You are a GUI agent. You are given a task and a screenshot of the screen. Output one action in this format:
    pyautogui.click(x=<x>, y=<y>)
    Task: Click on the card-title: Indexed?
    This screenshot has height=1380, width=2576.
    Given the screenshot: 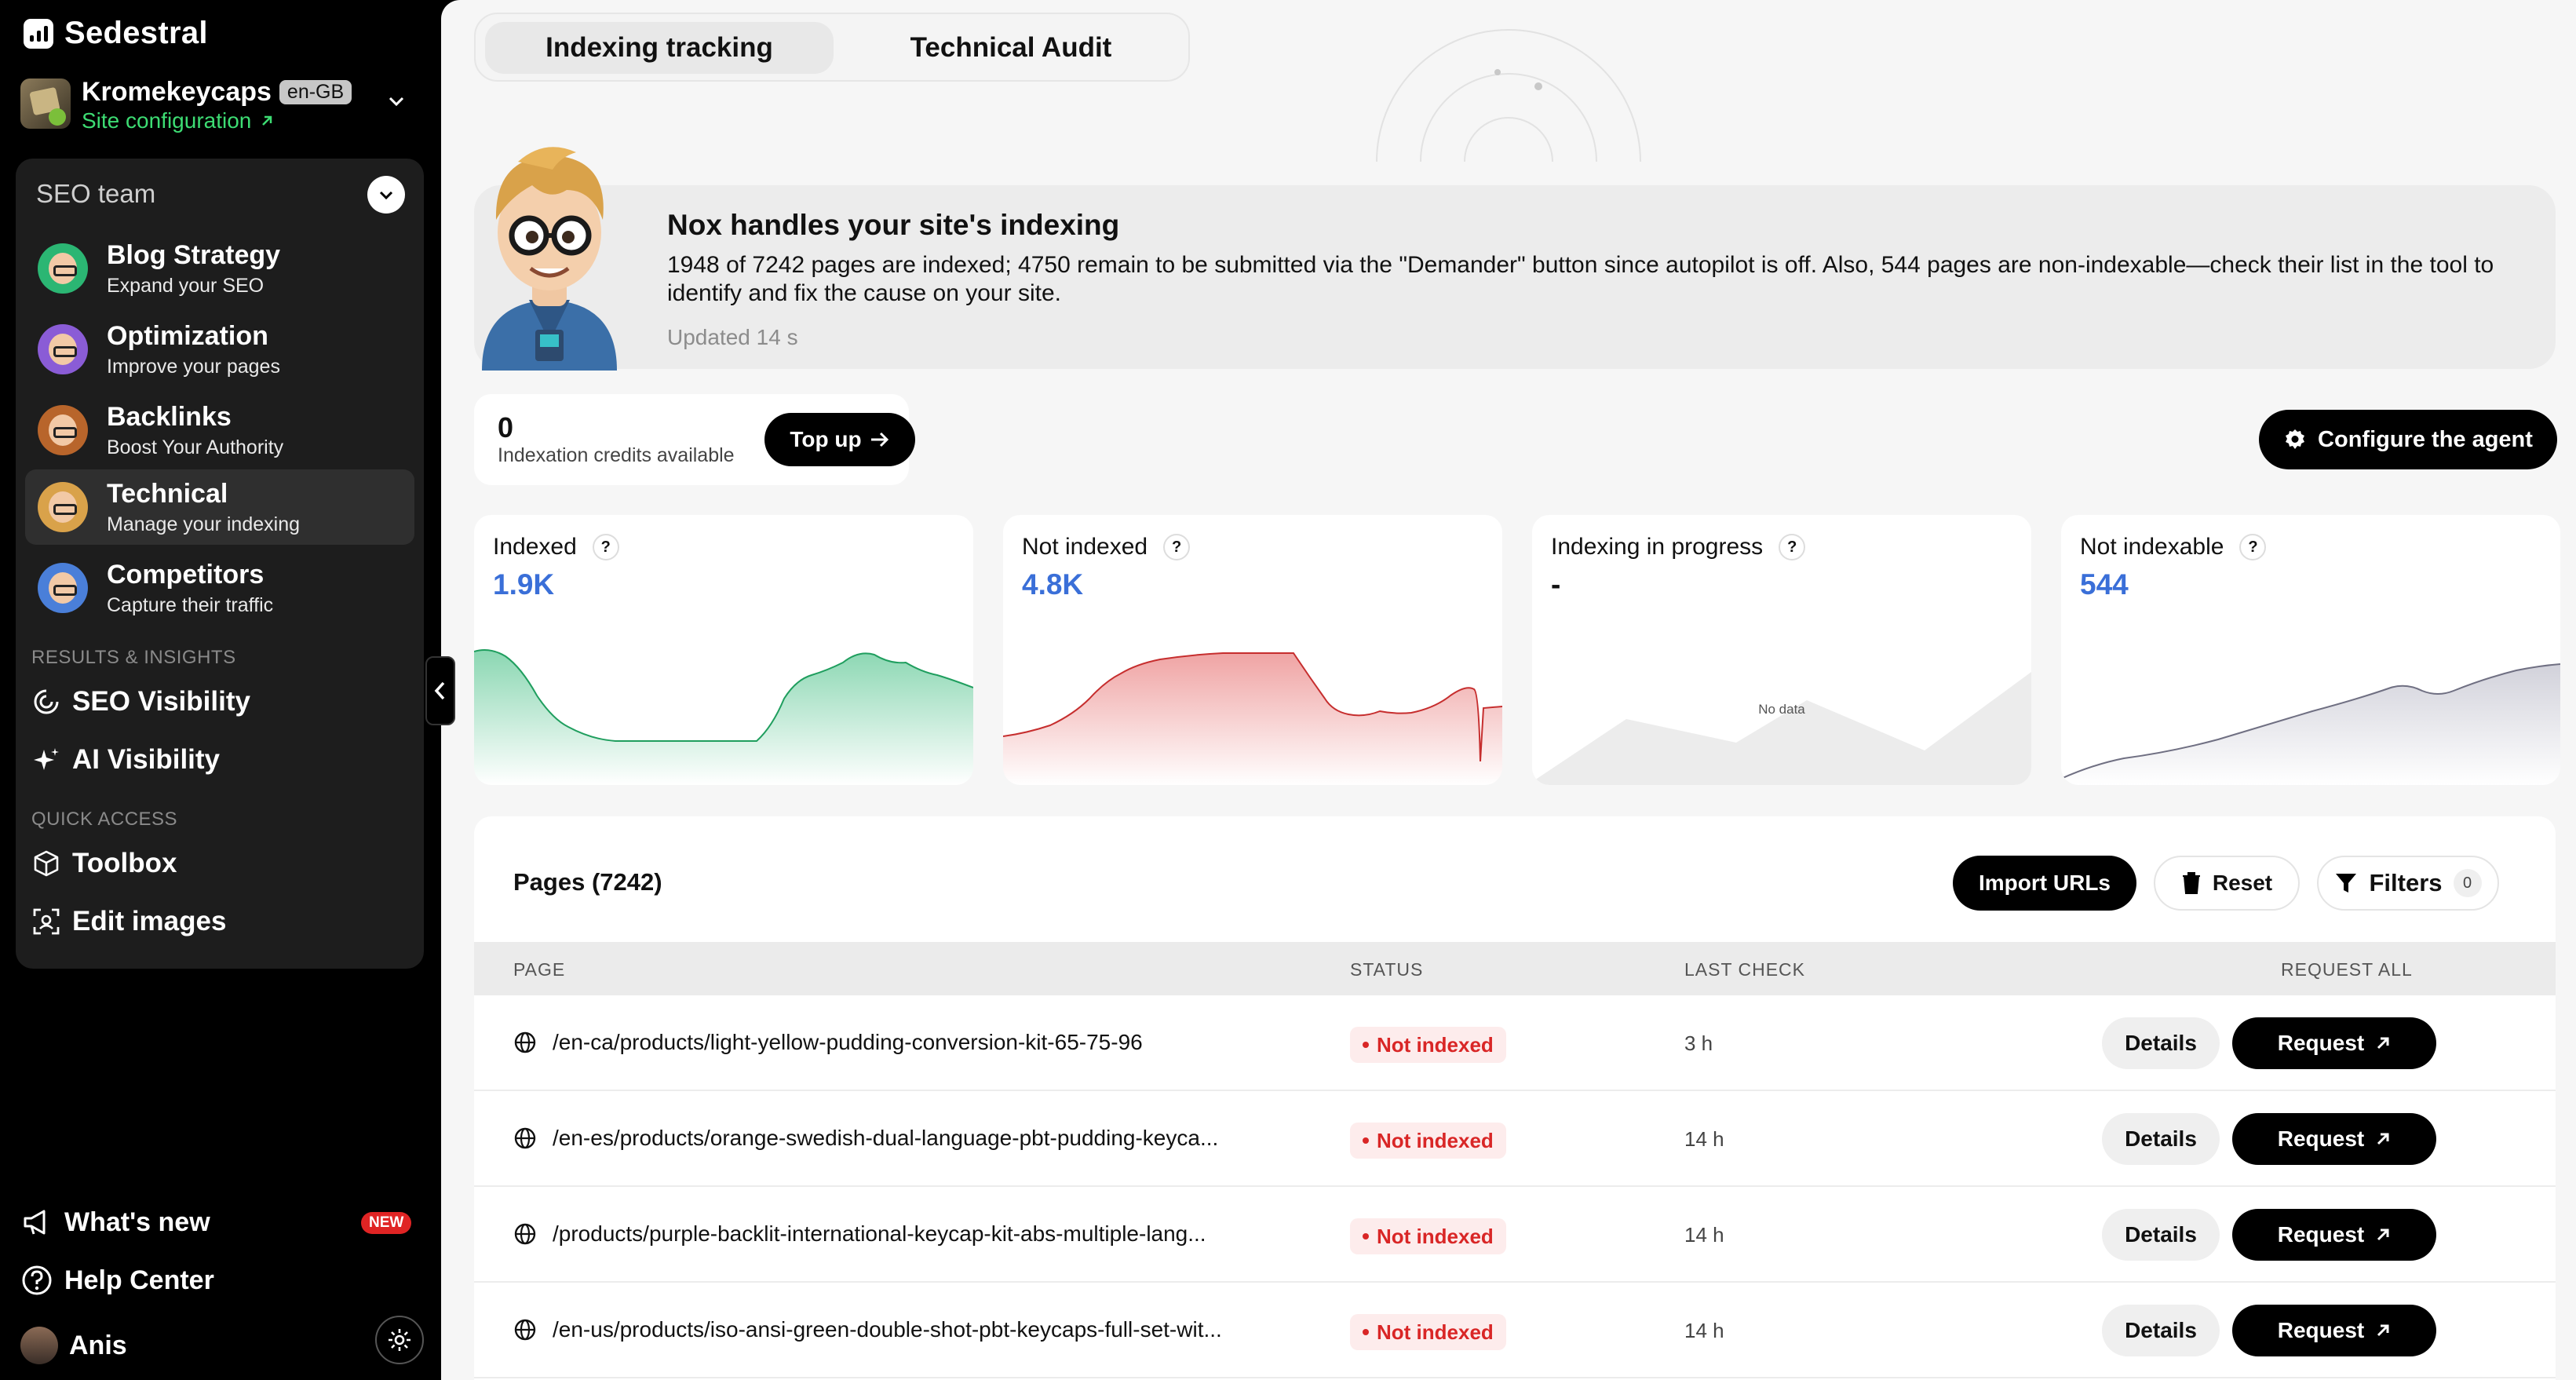 What is the action you would take?
    pyautogui.click(x=556, y=547)
    